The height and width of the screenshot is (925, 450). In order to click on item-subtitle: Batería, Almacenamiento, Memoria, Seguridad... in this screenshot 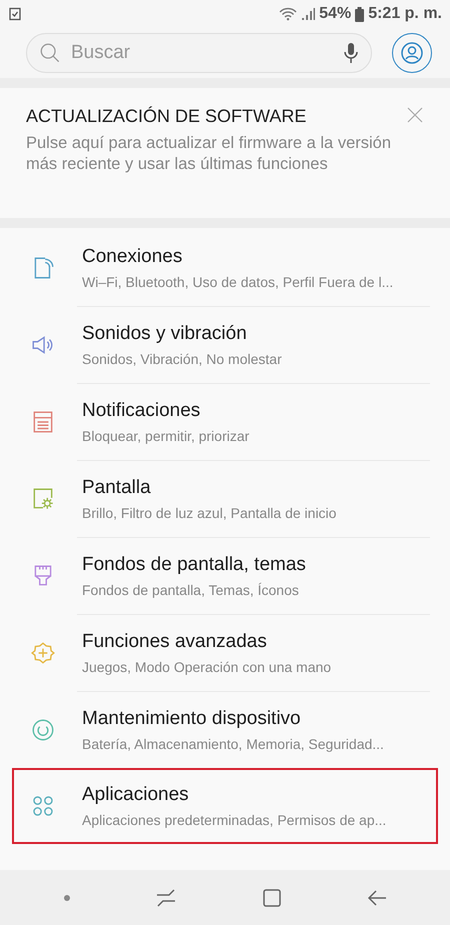, I will do `click(233, 744)`.